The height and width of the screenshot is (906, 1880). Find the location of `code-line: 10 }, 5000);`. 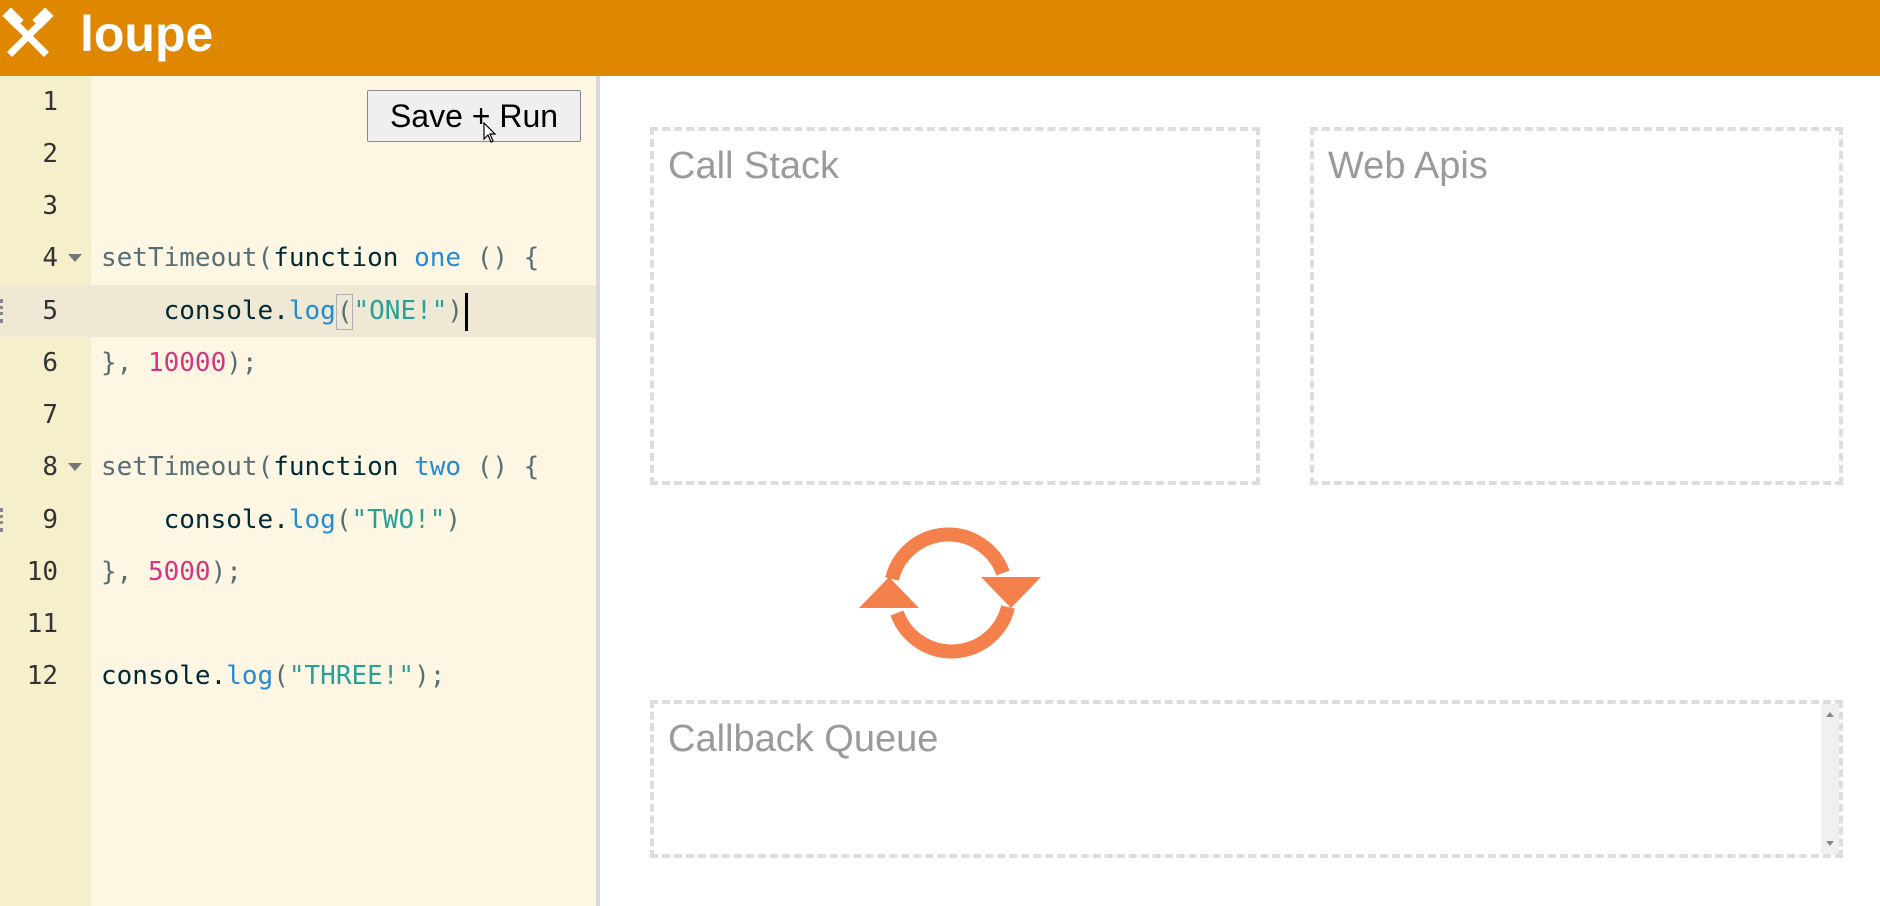

code-line: 10 }, 5000); is located at coordinates (298, 572).